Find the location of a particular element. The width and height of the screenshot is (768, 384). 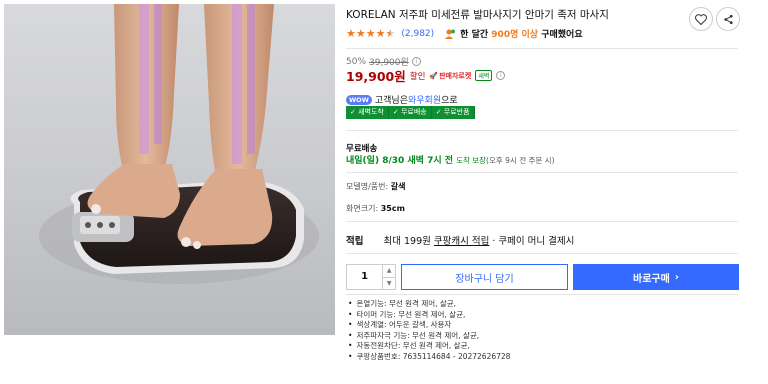

buy-now-button: 바로구매 › is located at coordinates (656, 277).